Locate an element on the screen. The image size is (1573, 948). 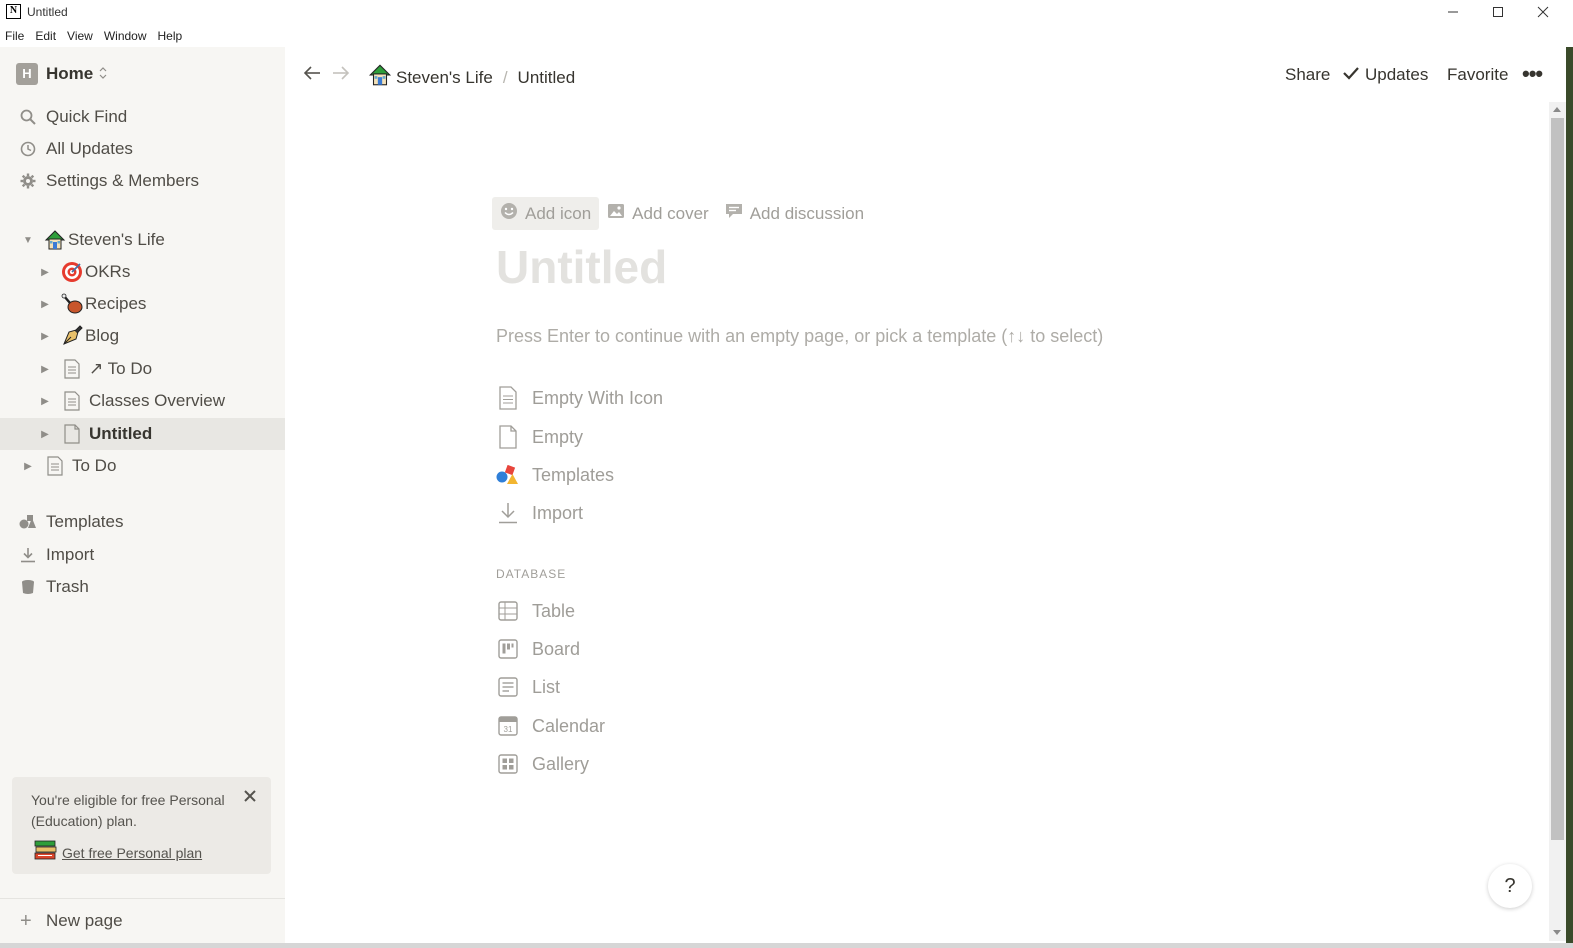
add-discussion-button: Add discussion is located at coordinates (794, 213).